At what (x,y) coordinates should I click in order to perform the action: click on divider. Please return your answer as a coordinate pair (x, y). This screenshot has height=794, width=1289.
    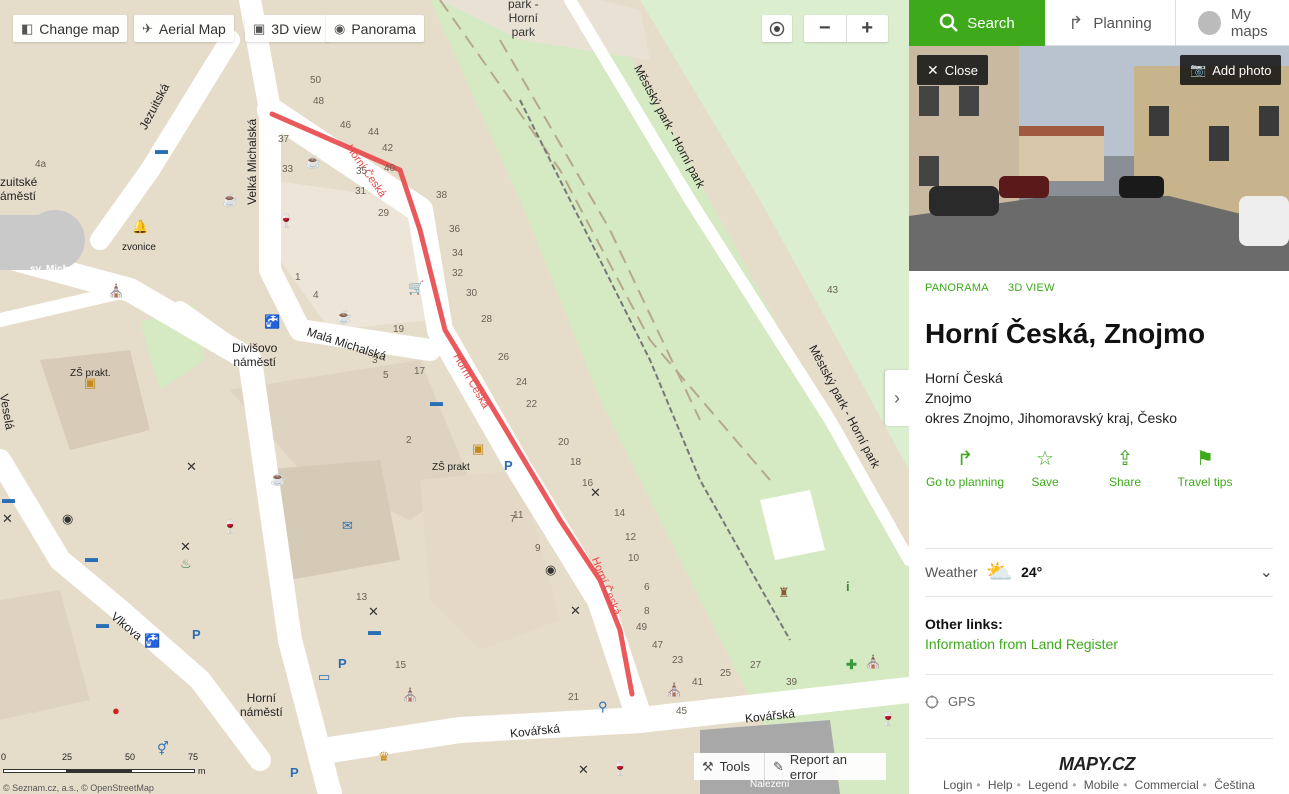
    Looking at the image, I should click on (1099, 548).